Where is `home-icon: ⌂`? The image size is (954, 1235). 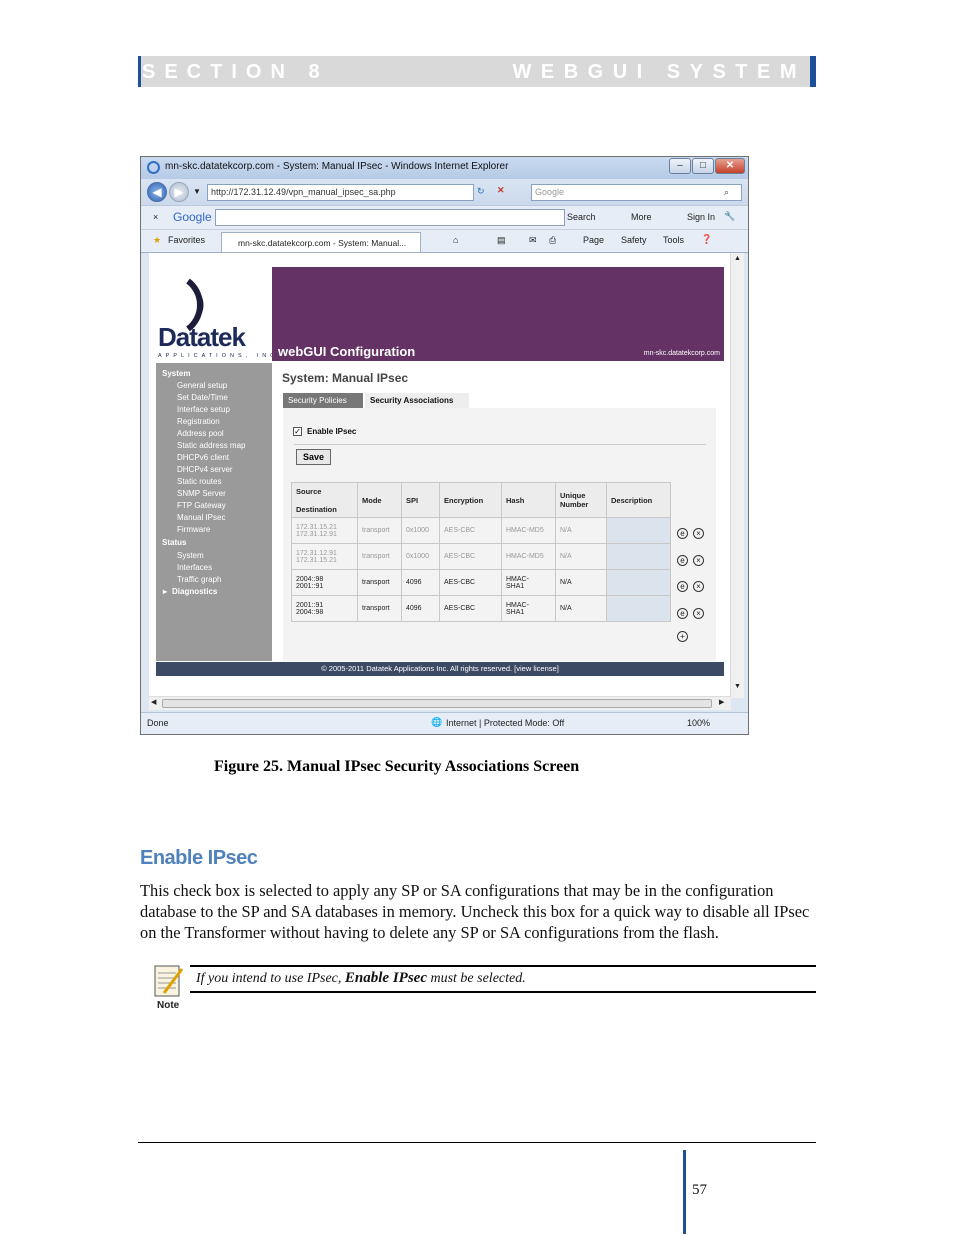 home-icon: ⌂ is located at coordinates (455, 240).